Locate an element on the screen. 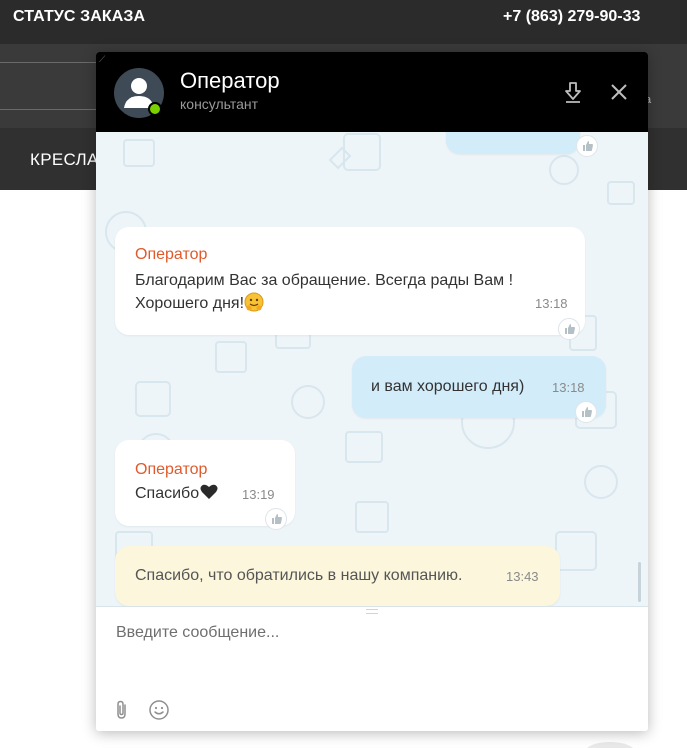 This screenshot has width=687, height=748. nav-item-armchairs: КРЕСЛА is located at coordinates (64, 160).